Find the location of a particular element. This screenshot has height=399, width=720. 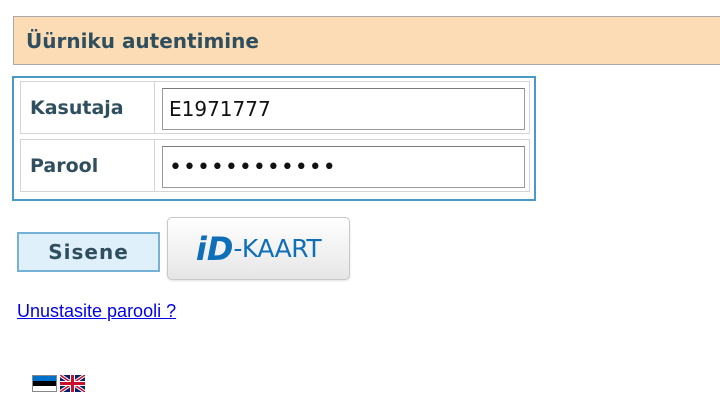

estonian-flag-icon is located at coordinates (44, 383).